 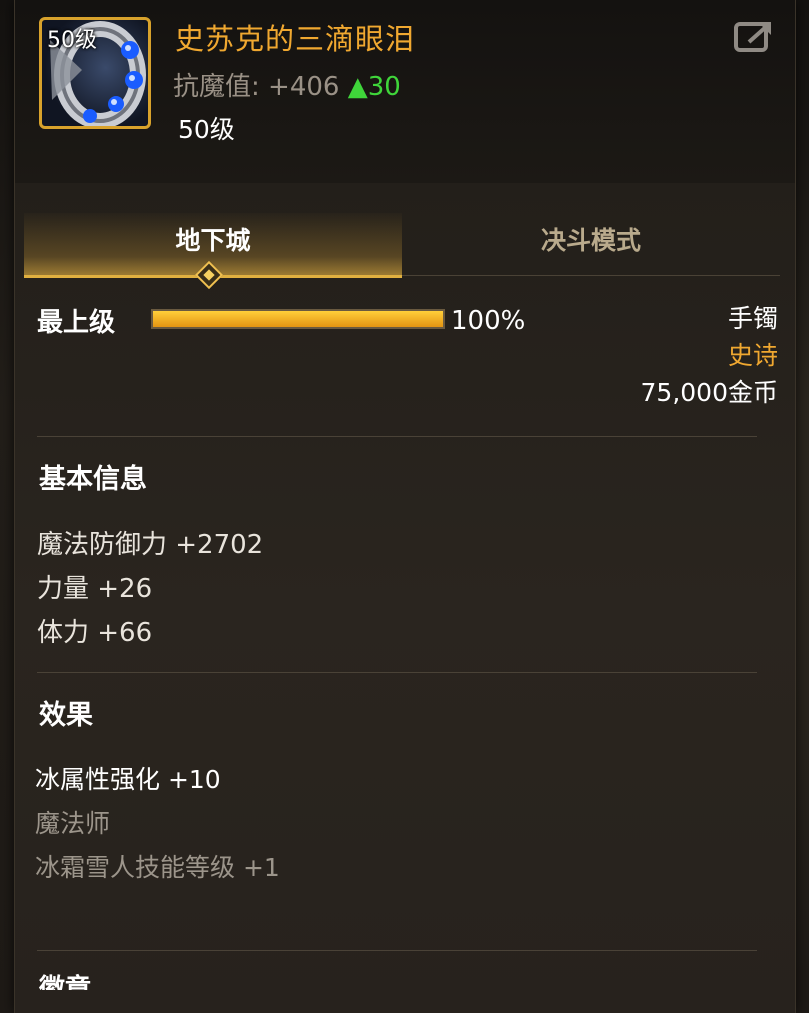 I want to click on grade-progress-bar, so click(x=298, y=319).